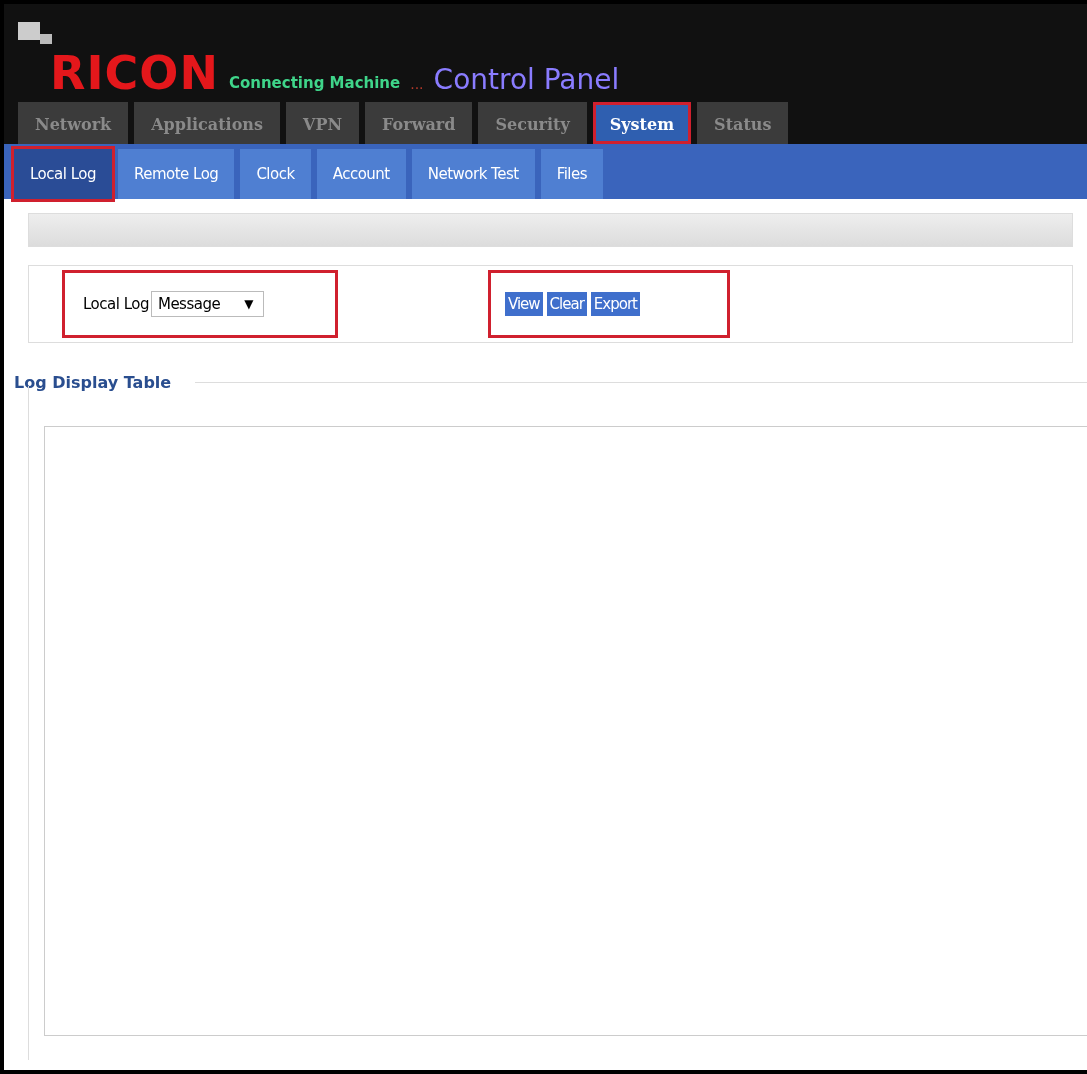 The image size is (1087, 1074). Describe the element at coordinates (323, 123) in the screenshot. I see `nav-tab: VPN` at that location.